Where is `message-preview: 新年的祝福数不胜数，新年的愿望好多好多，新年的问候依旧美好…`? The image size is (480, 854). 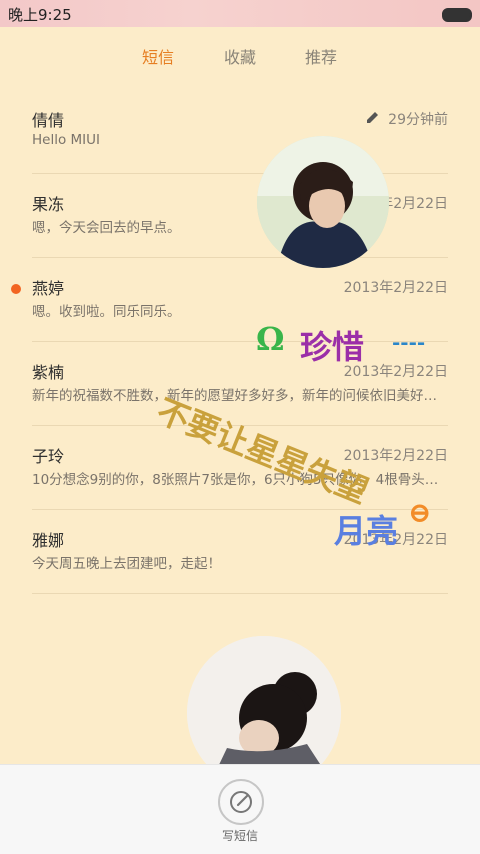
message-preview: 新年的祝福数不胜数，新年的愿望好多好多，新年的问候依旧美好… is located at coordinates (234, 396).